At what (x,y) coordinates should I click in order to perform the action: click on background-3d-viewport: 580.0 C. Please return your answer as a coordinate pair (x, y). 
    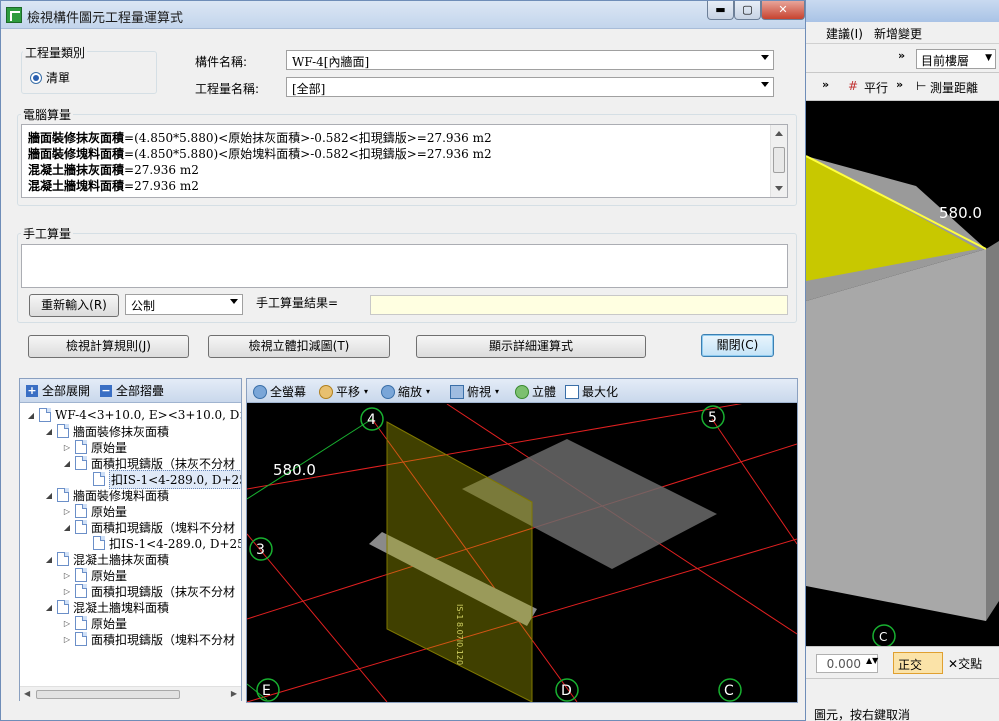
    Looking at the image, I should click on (902, 374).